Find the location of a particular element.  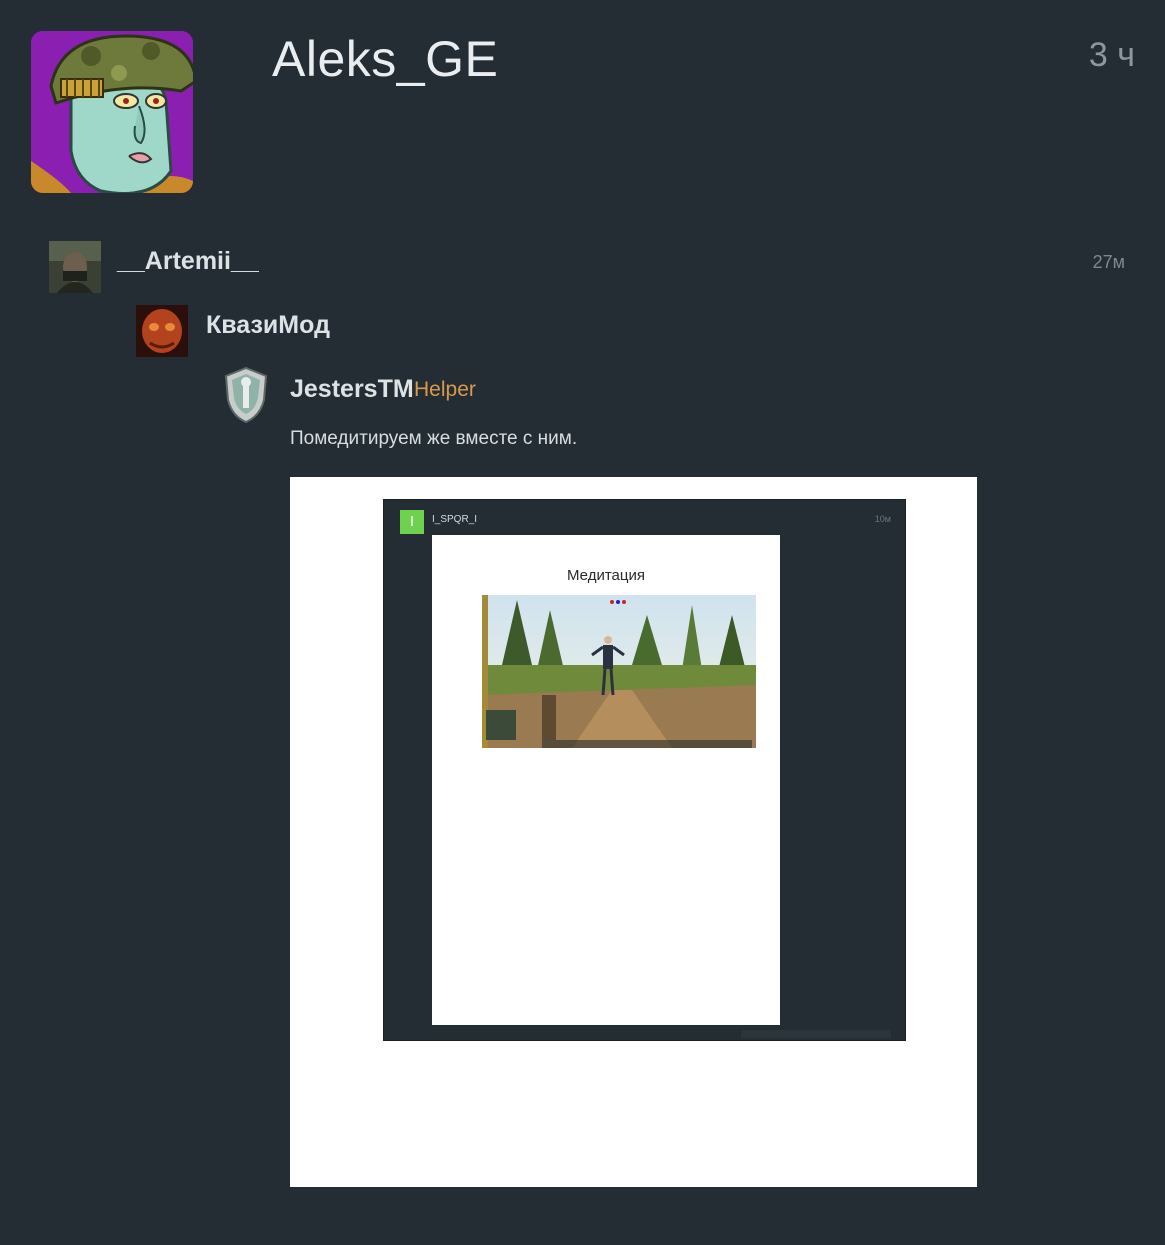

embedded-time: 10м is located at coordinates (882, 519).